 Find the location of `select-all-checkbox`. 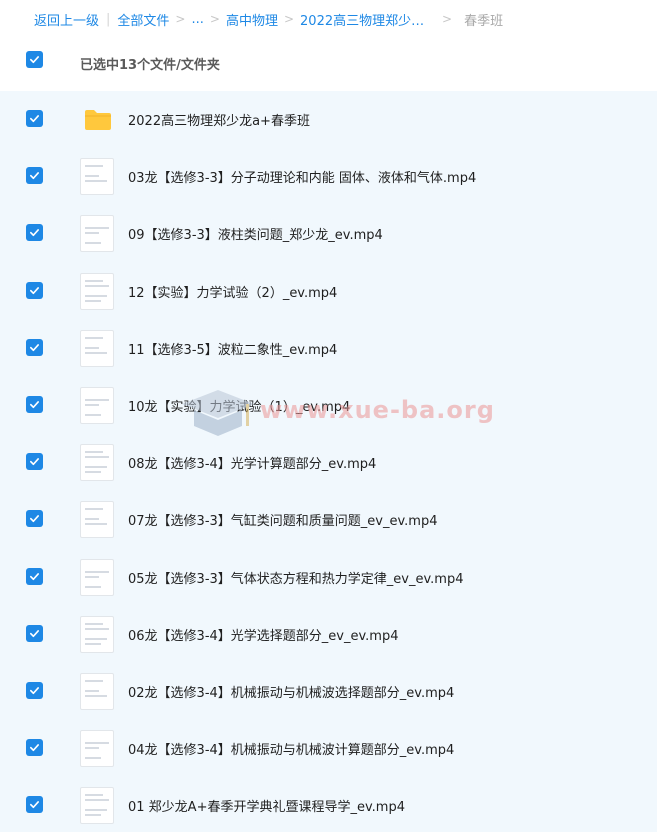

select-all-checkbox is located at coordinates (34, 59).